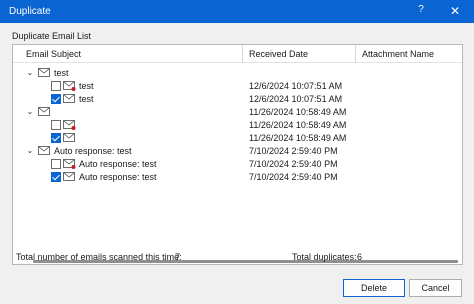 The width and height of the screenshot is (474, 304). What do you see at coordinates (455, 11) in the screenshot?
I see `close-button: ✕` at bounding box center [455, 11].